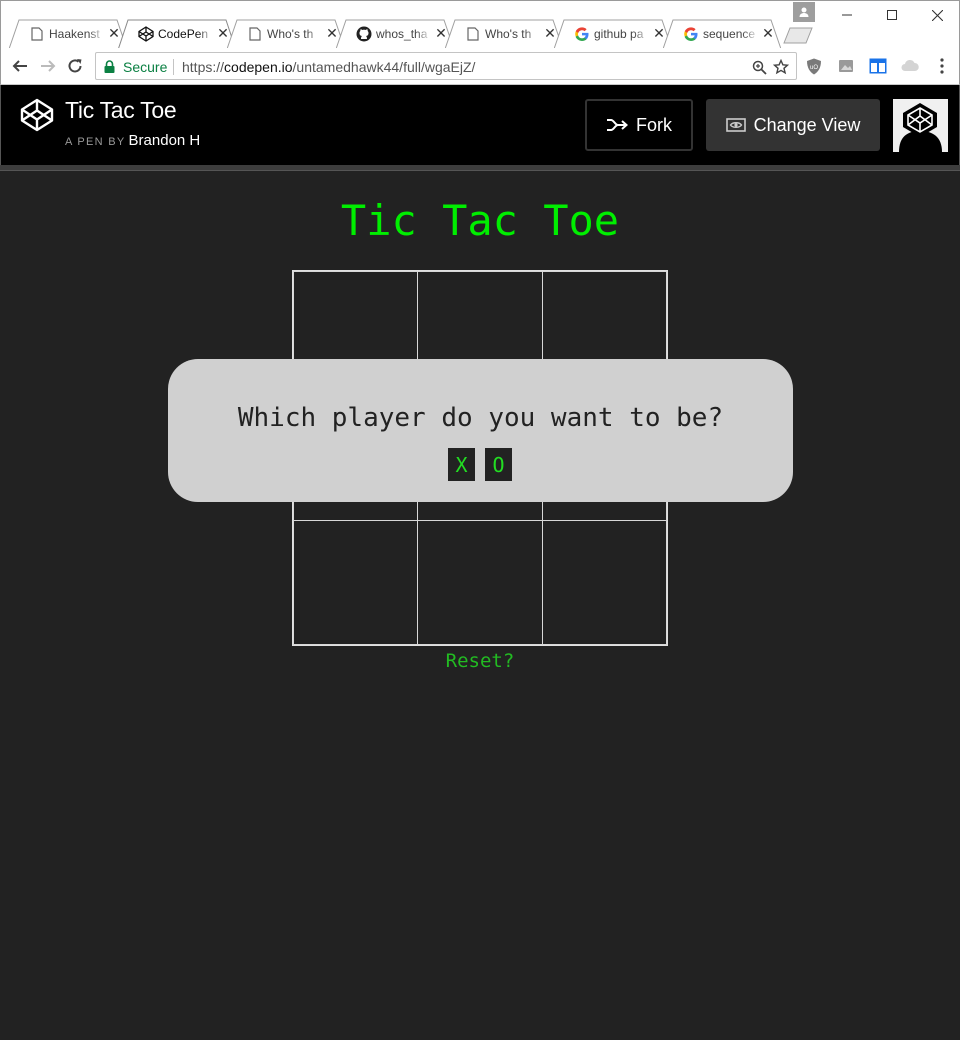  What do you see at coordinates (203, 67) in the screenshot?
I see `url-scheme: https://` at bounding box center [203, 67].